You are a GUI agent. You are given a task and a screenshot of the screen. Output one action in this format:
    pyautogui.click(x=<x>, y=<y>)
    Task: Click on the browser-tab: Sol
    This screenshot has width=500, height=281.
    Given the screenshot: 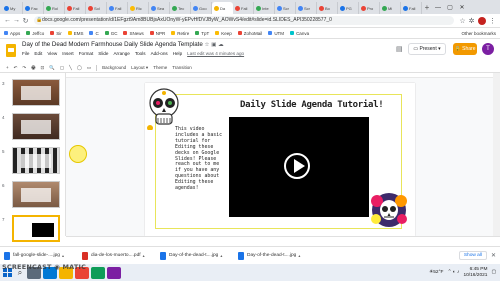 What is the action you would take?
    pyautogui.click(x=96, y=8)
    